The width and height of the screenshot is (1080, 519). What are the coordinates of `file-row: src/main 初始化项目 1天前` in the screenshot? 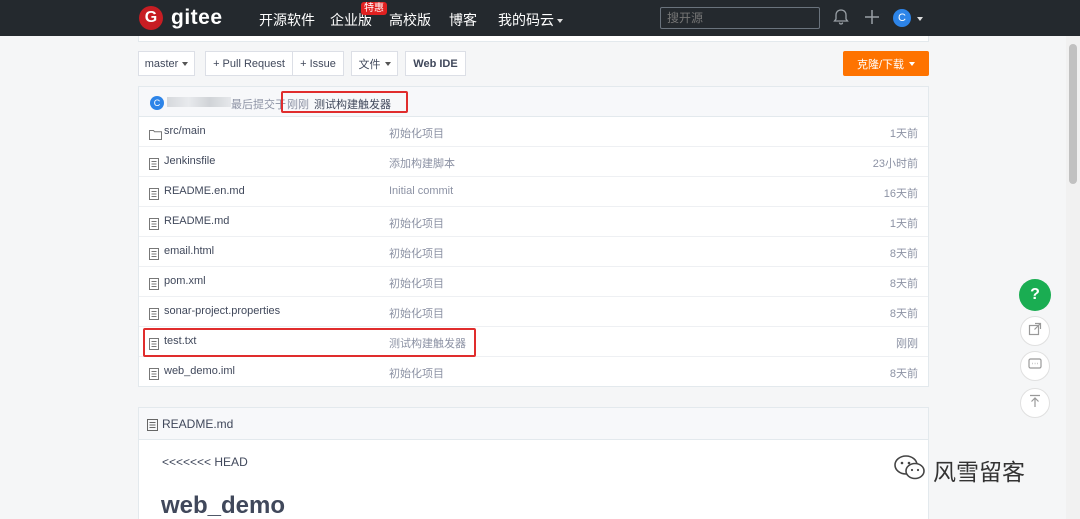 It's located at (533, 132).